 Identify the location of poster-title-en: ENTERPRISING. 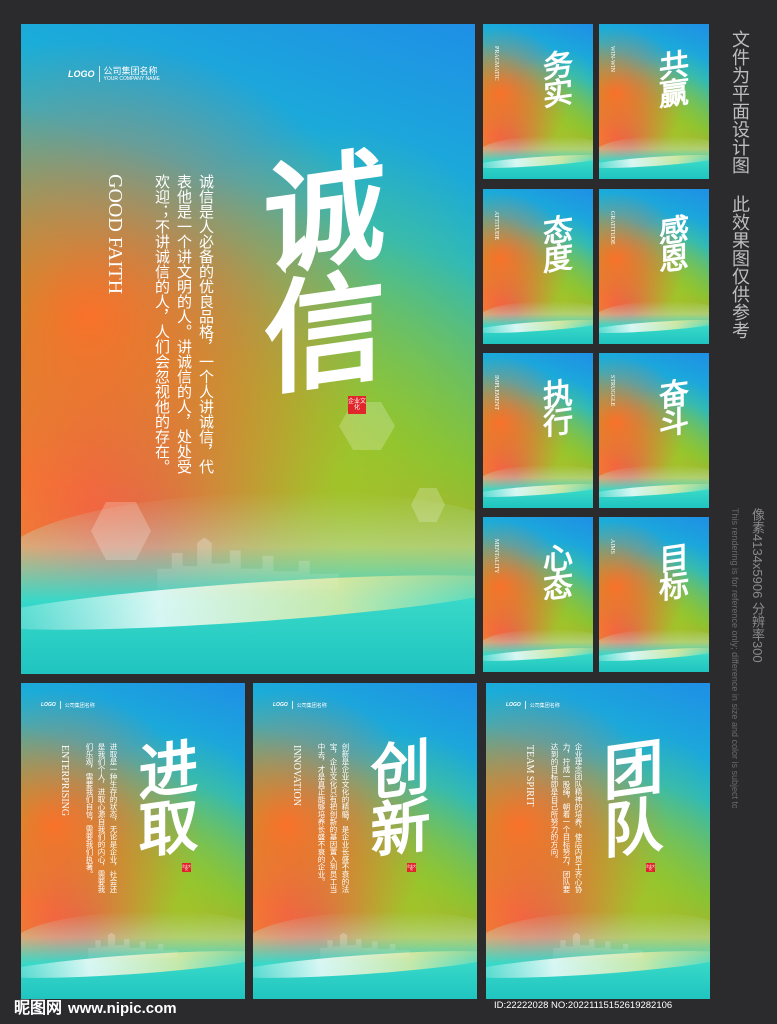
(64, 781).